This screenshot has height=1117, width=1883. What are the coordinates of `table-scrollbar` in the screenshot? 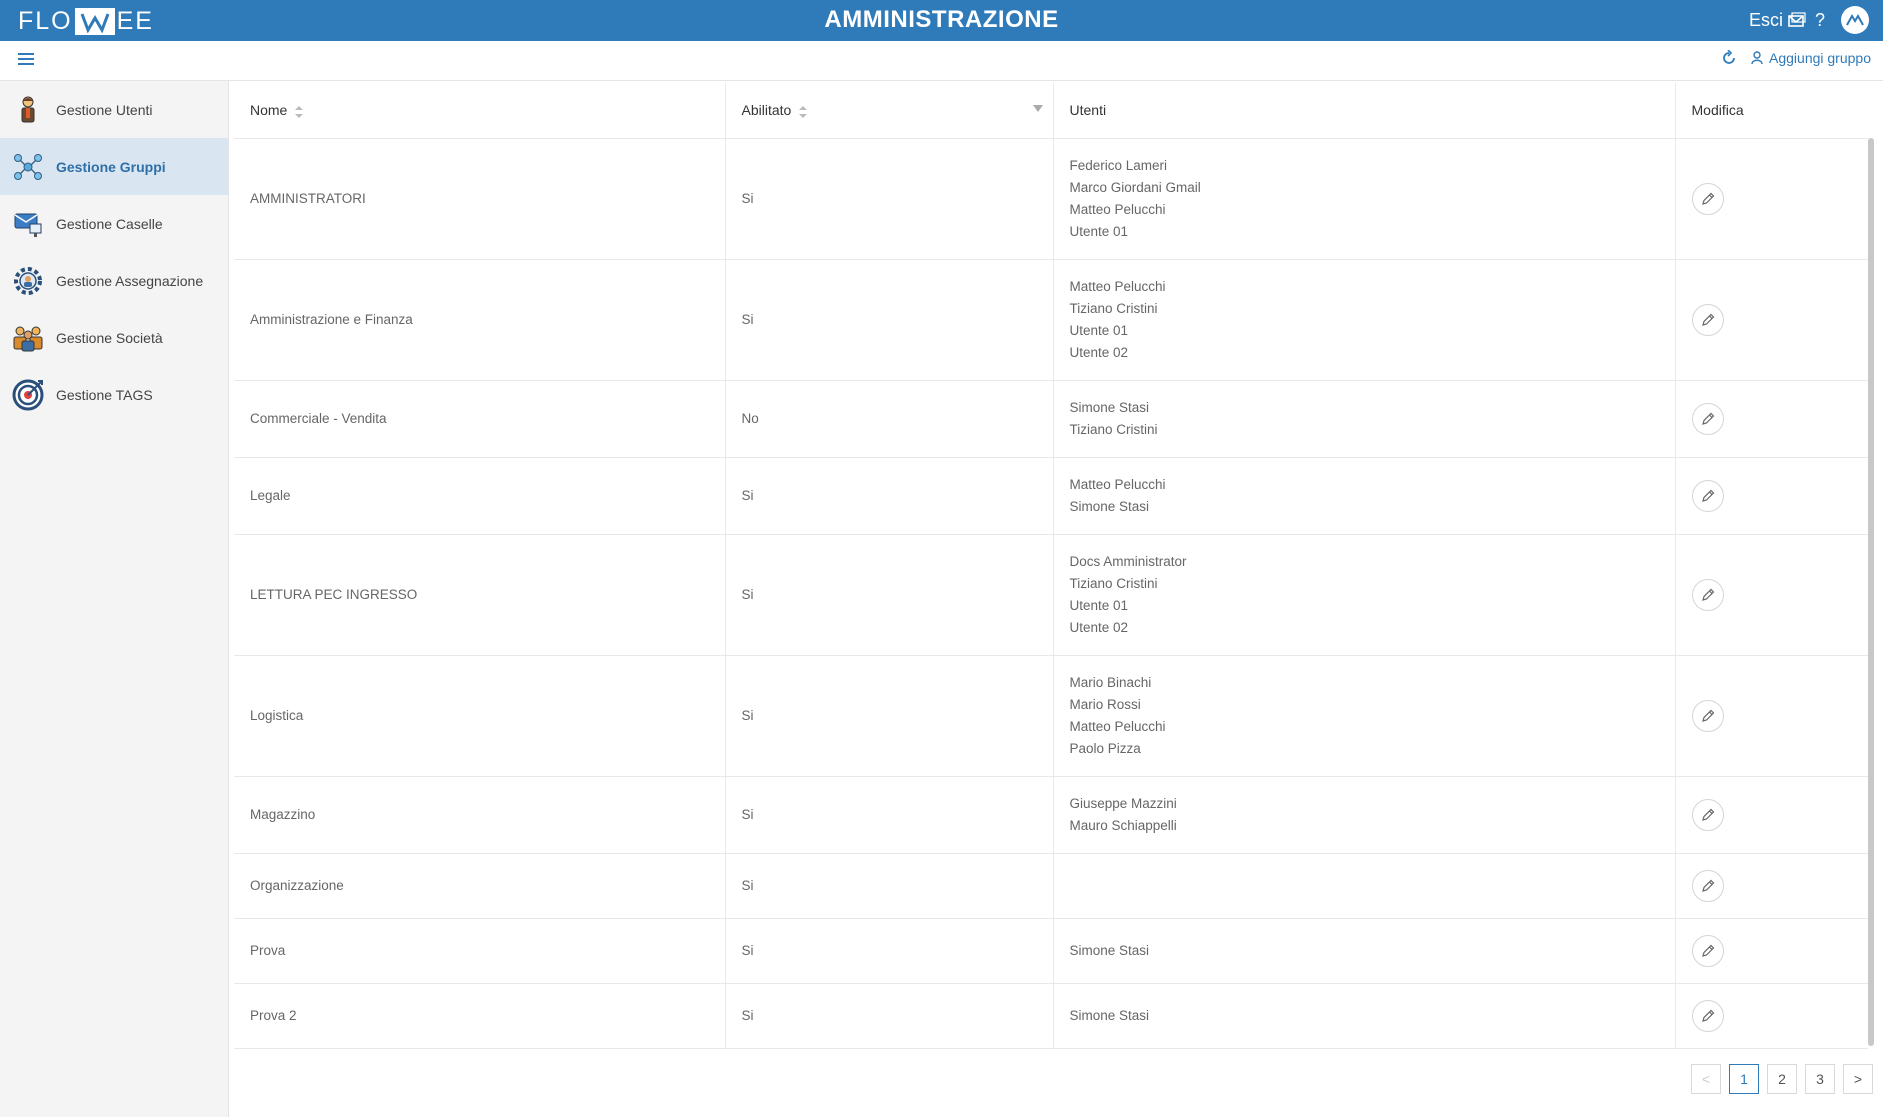 It's located at (1871, 592).